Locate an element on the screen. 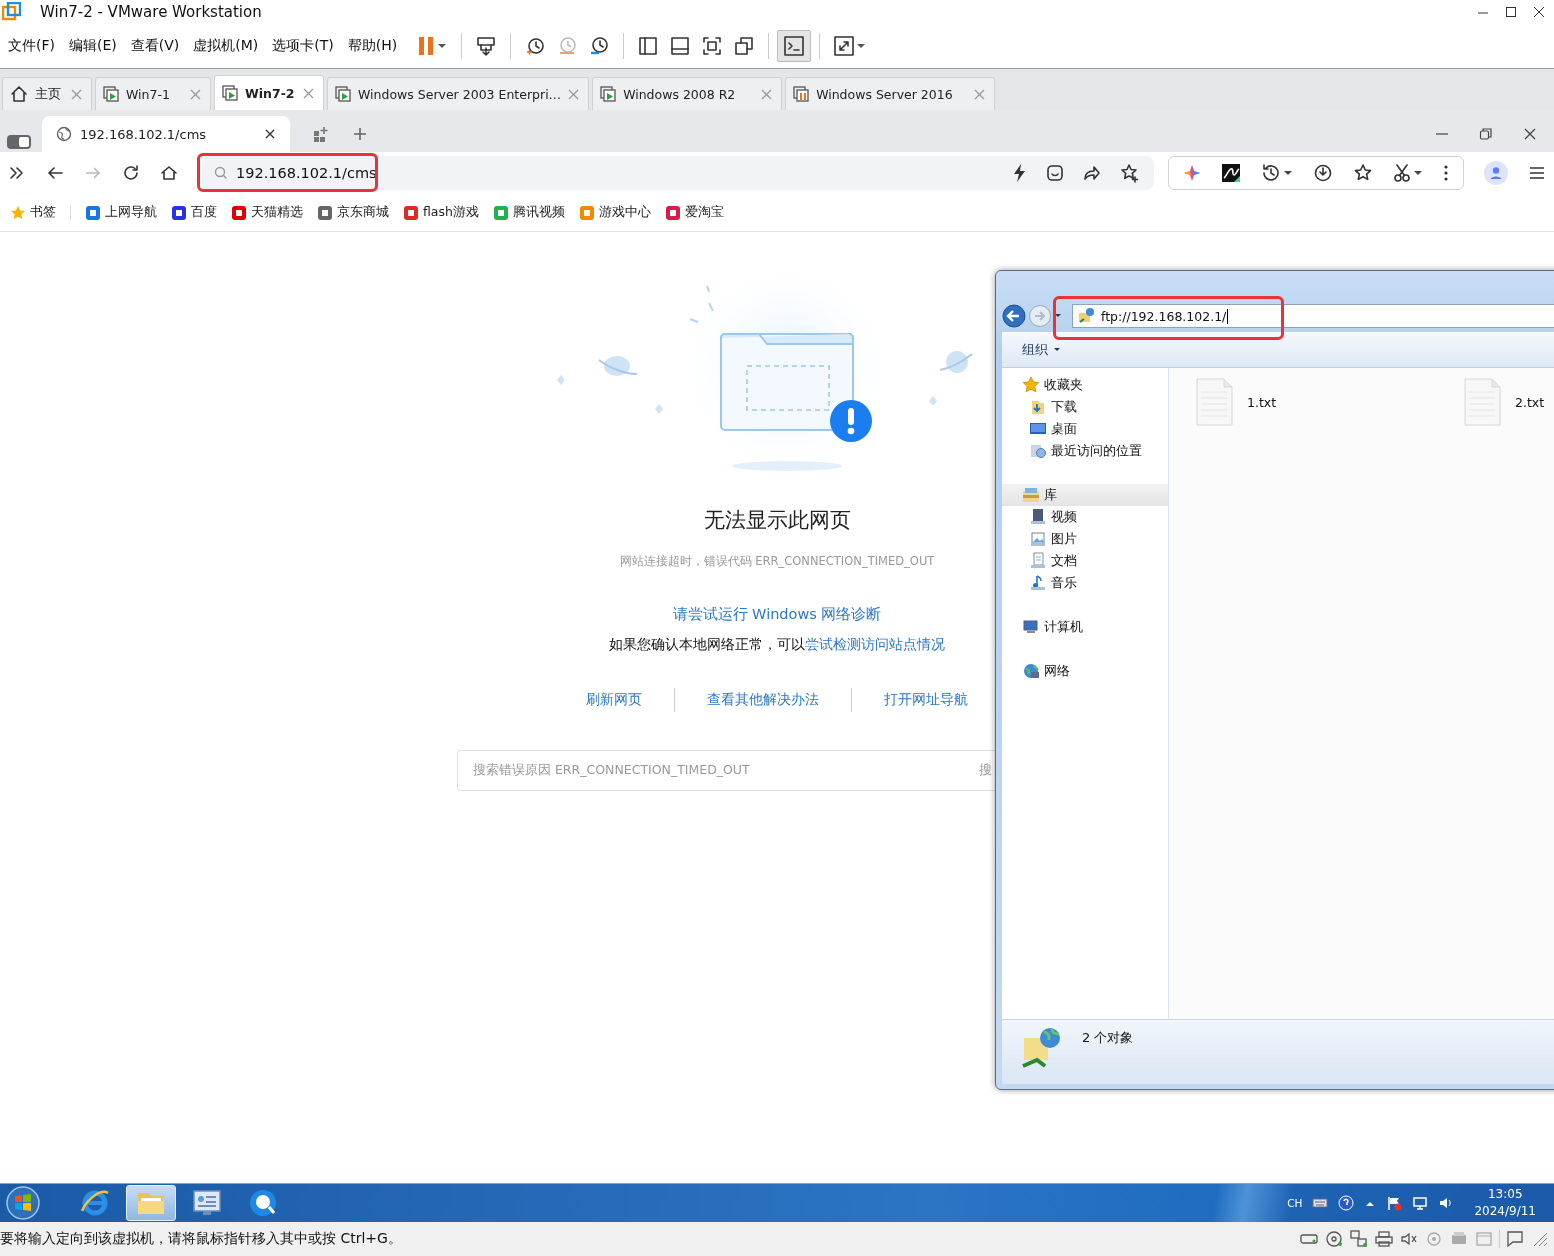 This screenshot has width=1554, height=1256. browser-tab: 192.168.102.1/cms is located at coordinates (166, 134).